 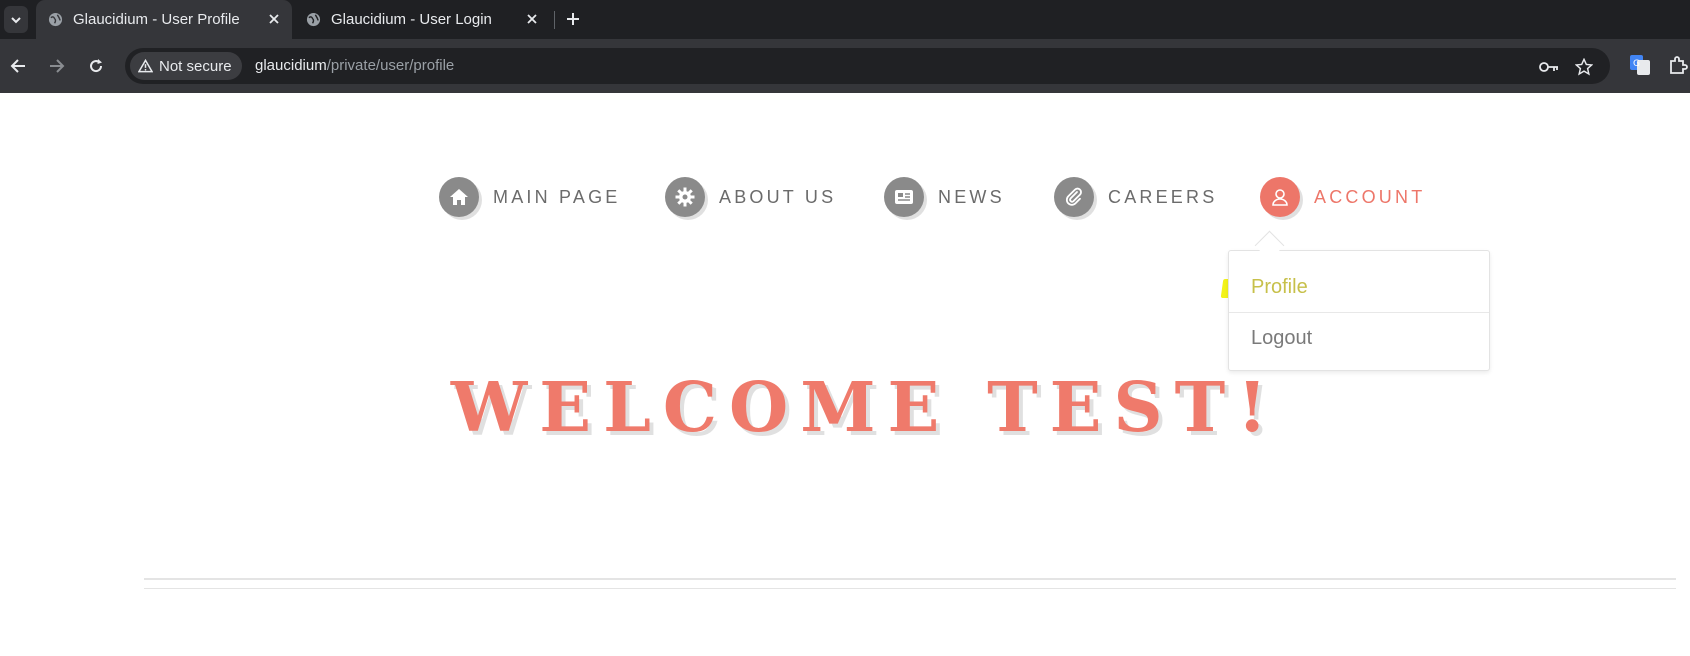 What do you see at coordinates (1163, 196) in the screenshot?
I see `nav-label: CAREERS` at bounding box center [1163, 196].